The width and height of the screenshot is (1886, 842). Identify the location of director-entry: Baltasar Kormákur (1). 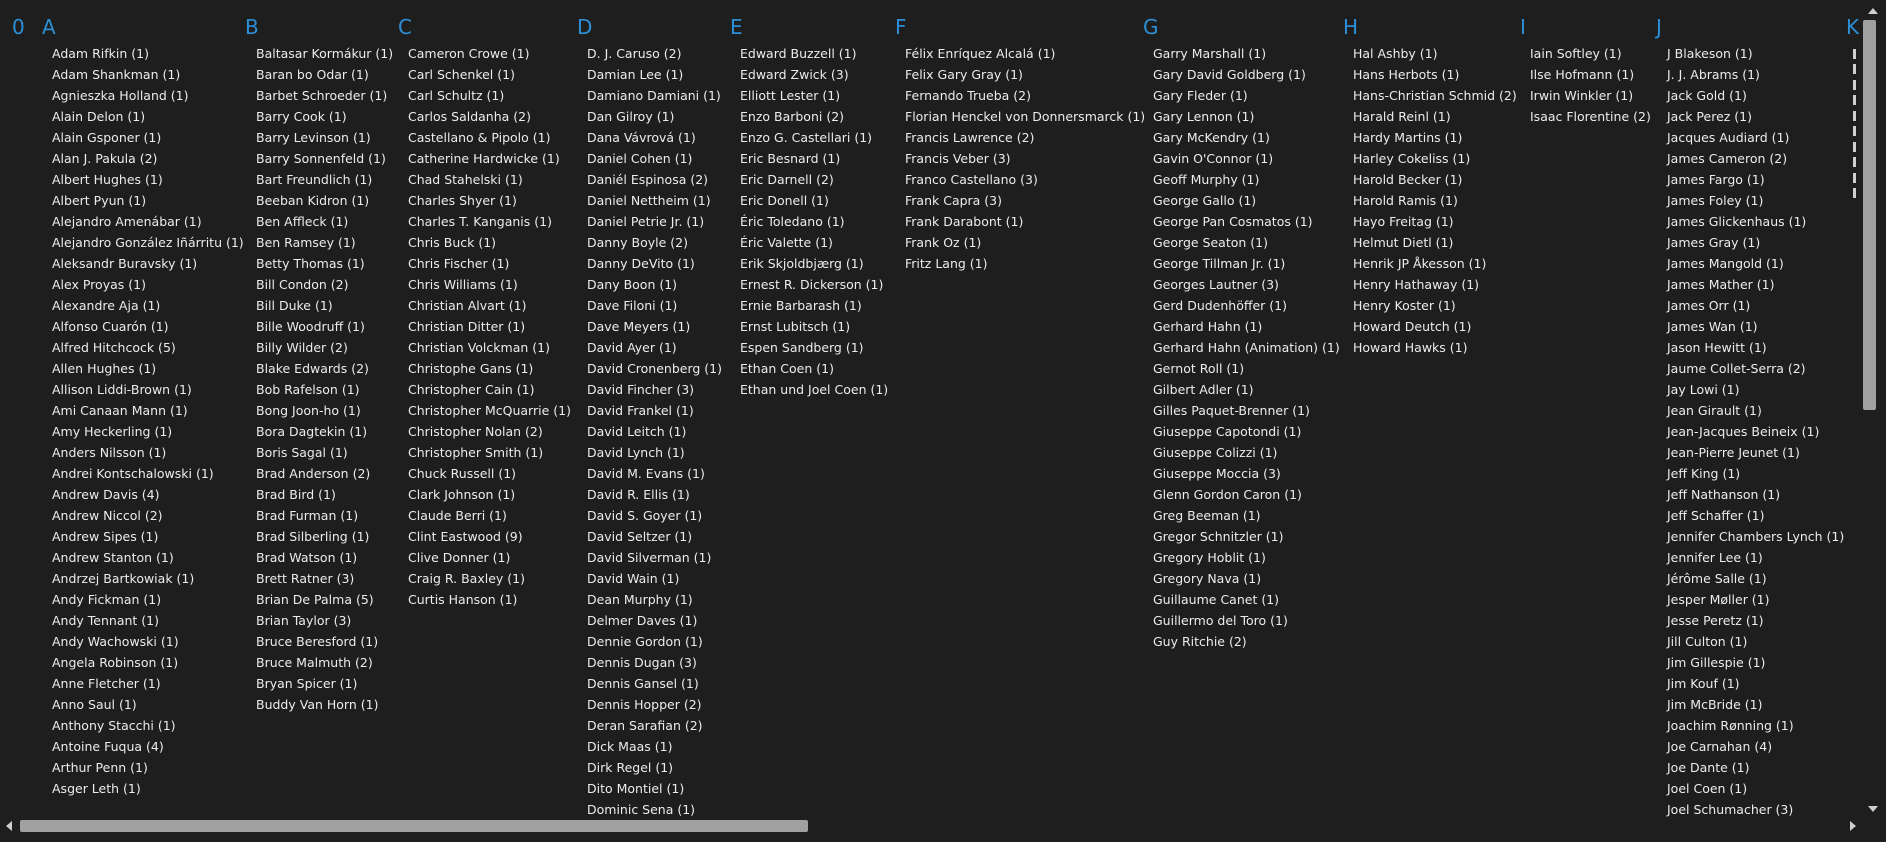
(324, 53).